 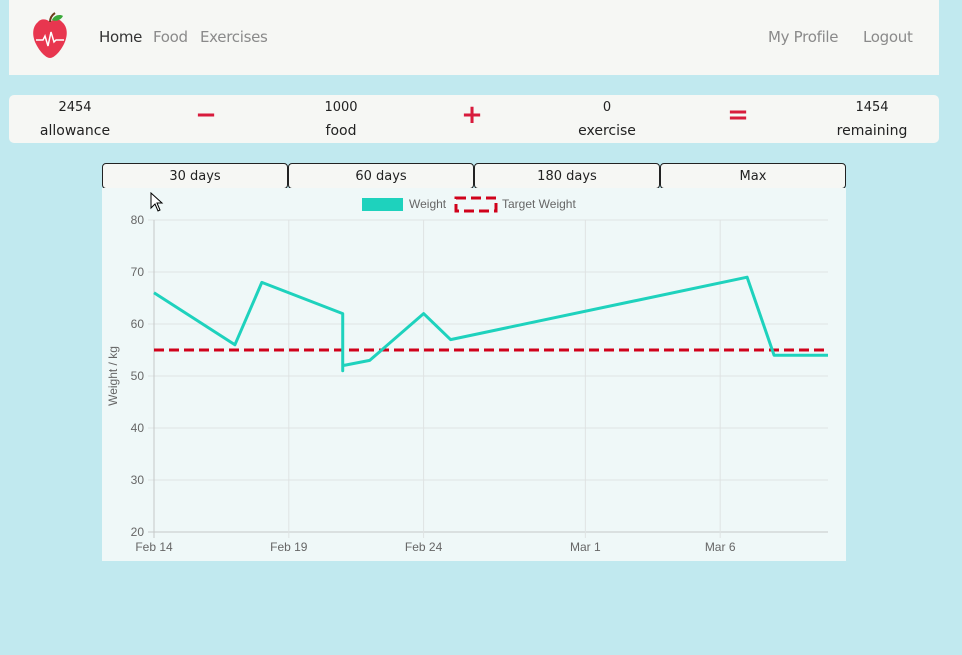 I want to click on range-180-days-button: 180 days, so click(x=567, y=176).